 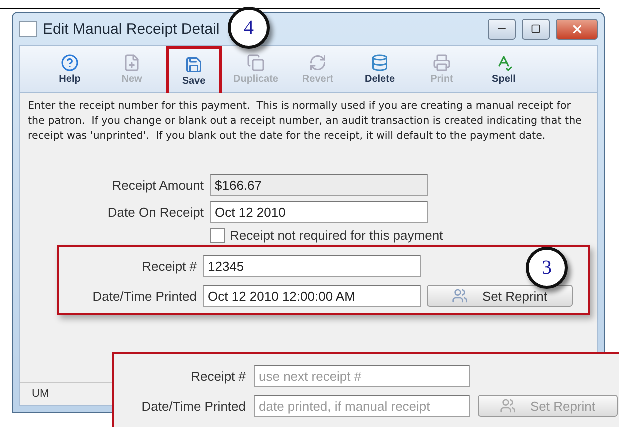 I want to click on help-icon, so click(x=70, y=63).